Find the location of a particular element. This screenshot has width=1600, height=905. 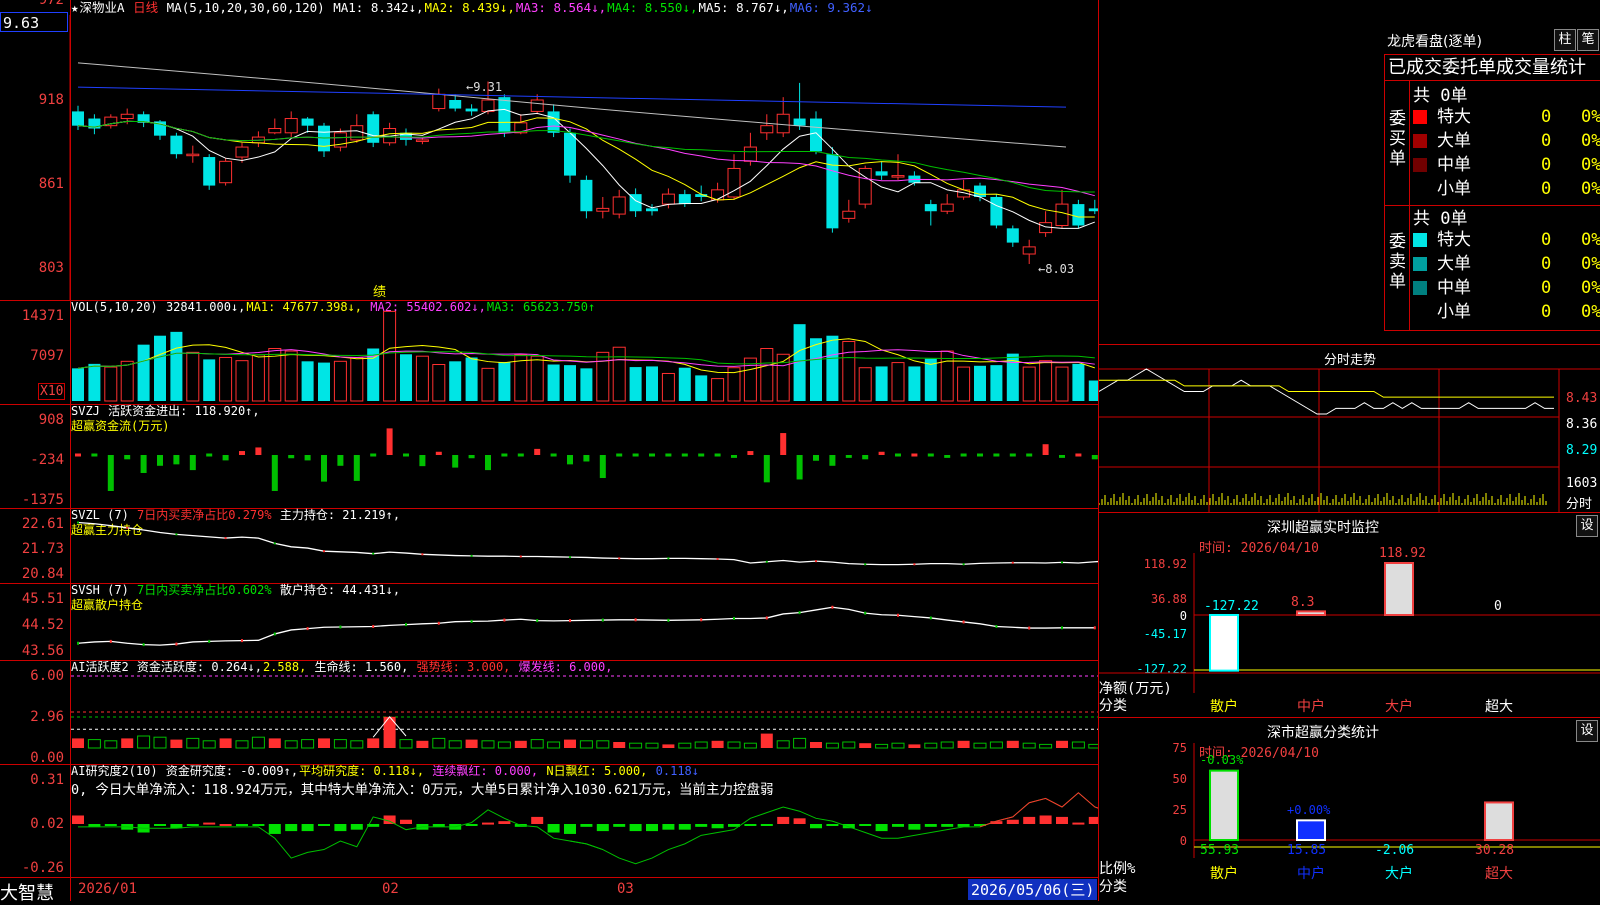

axis-label: 75 is located at coordinates (1180, 748).